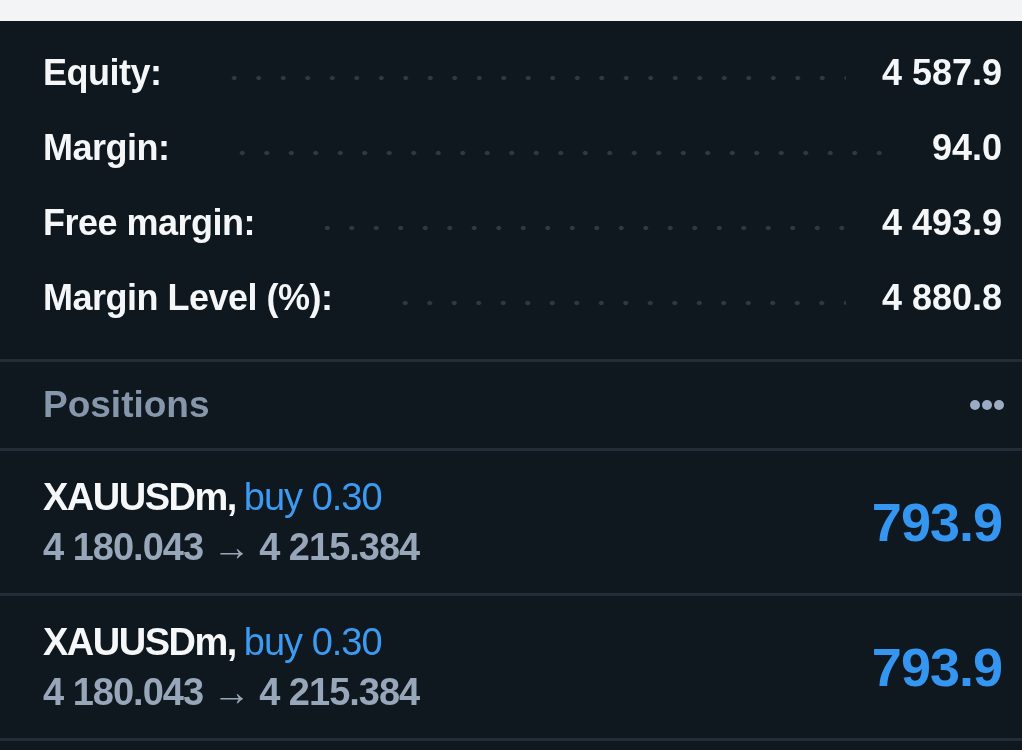  I want to click on field-value: 4 587.9, so click(941, 72).